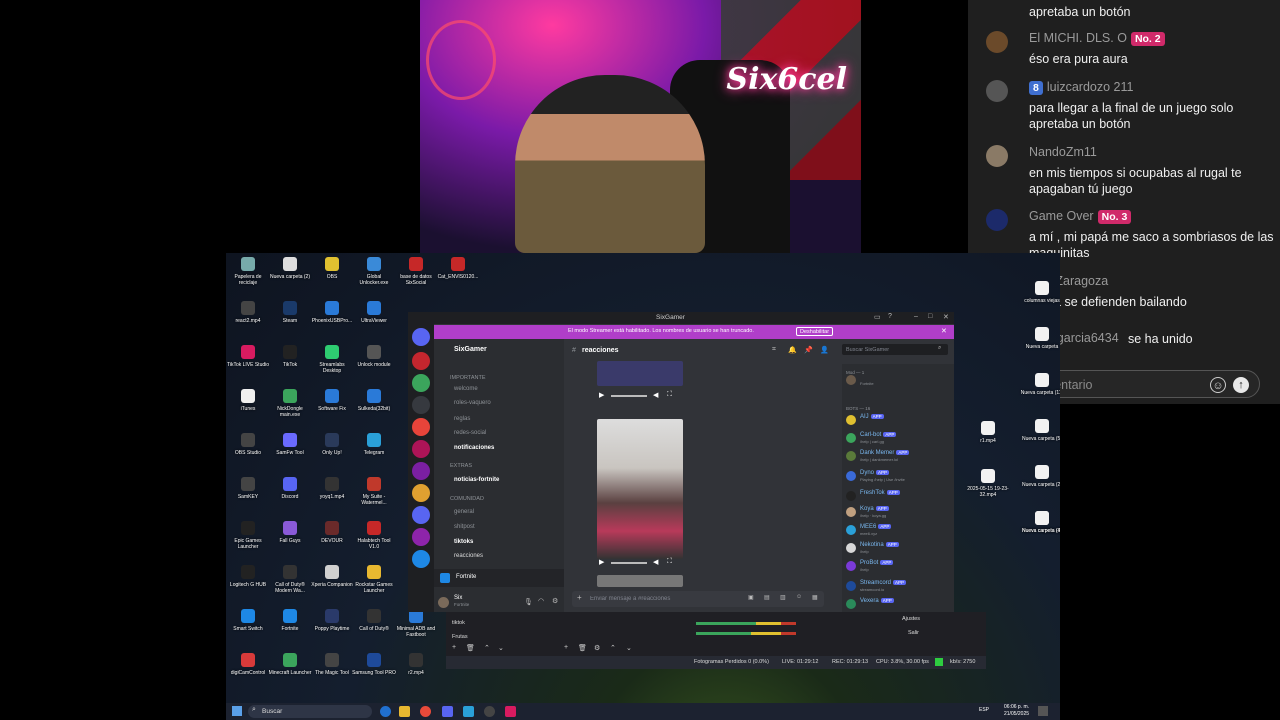 The width and height of the screenshot is (1280, 720). Describe the element at coordinates (248, 632) in the screenshot. I see `desktop-icon: Smart Switch` at that location.